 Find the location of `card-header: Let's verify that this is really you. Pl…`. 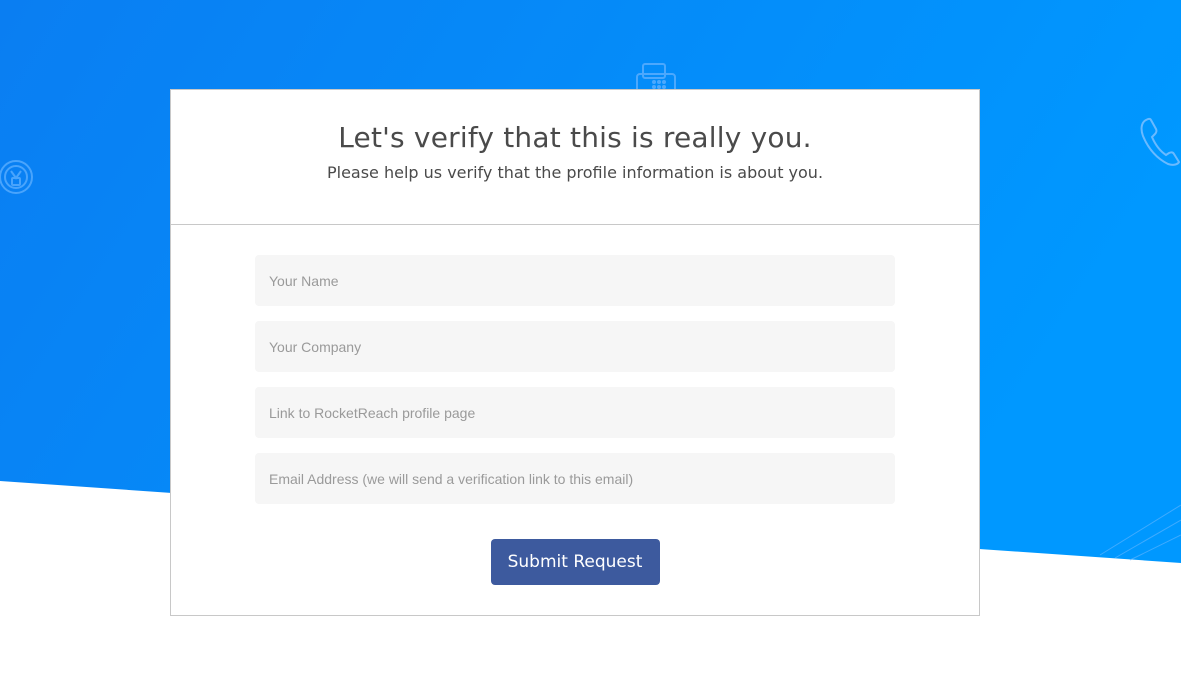

card-header: Let's verify that this is really you. Pl… is located at coordinates (575, 157).